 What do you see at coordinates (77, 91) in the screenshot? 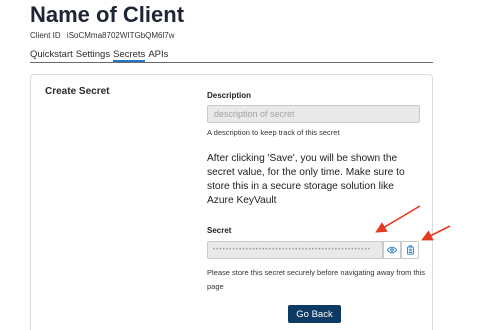
I see `card-title: Create Secret` at bounding box center [77, 91].